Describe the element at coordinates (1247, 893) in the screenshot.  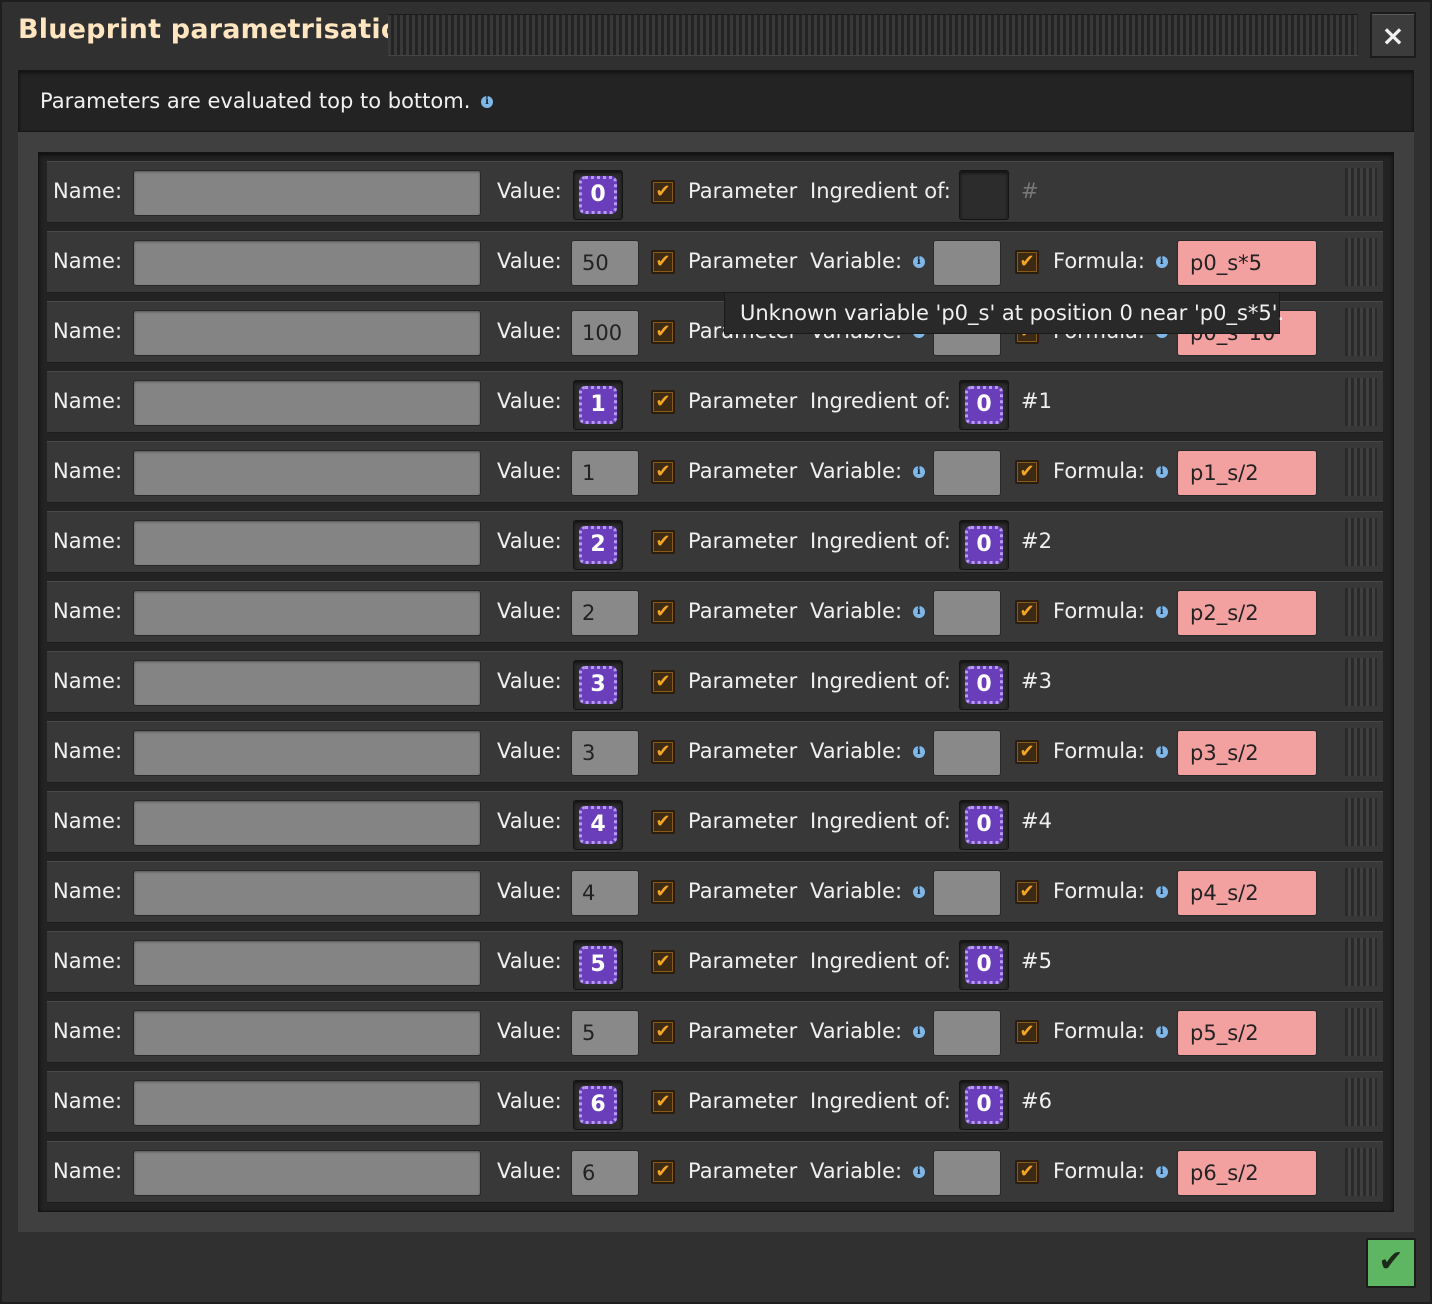
I see `formula-input: p4_s/2` at that location.